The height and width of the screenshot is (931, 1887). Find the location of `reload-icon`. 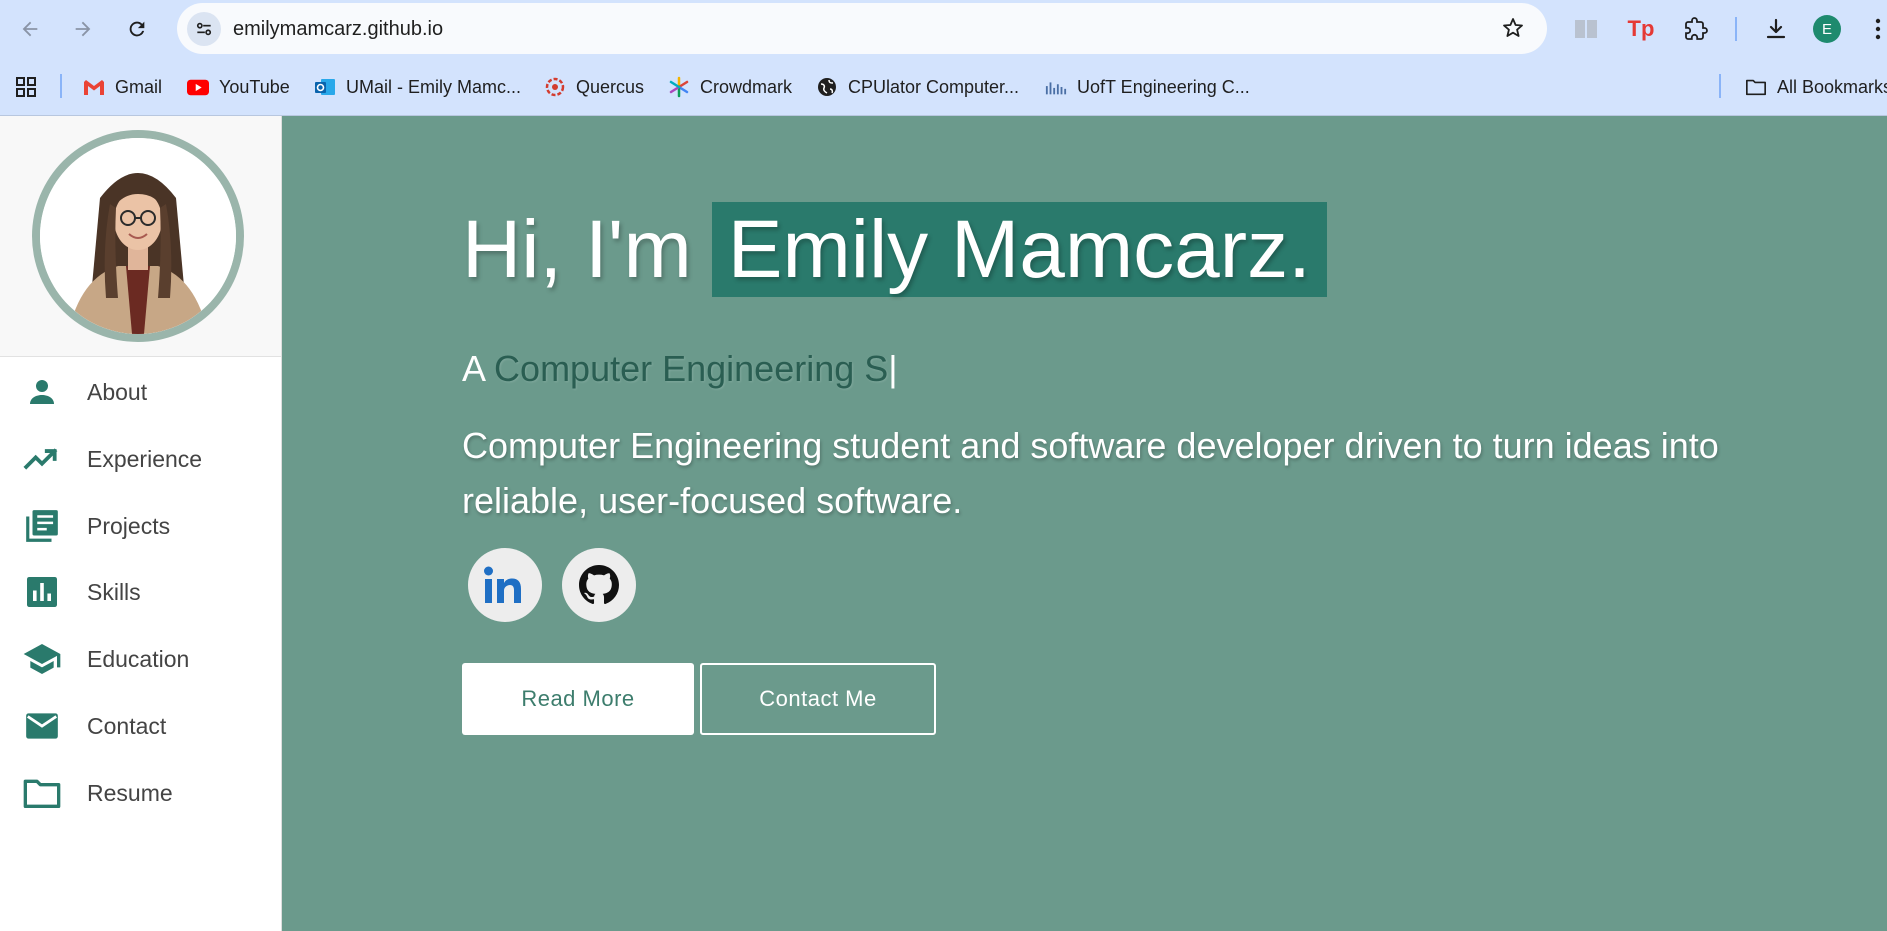

reload-icon is located at coordinates (137, 29).